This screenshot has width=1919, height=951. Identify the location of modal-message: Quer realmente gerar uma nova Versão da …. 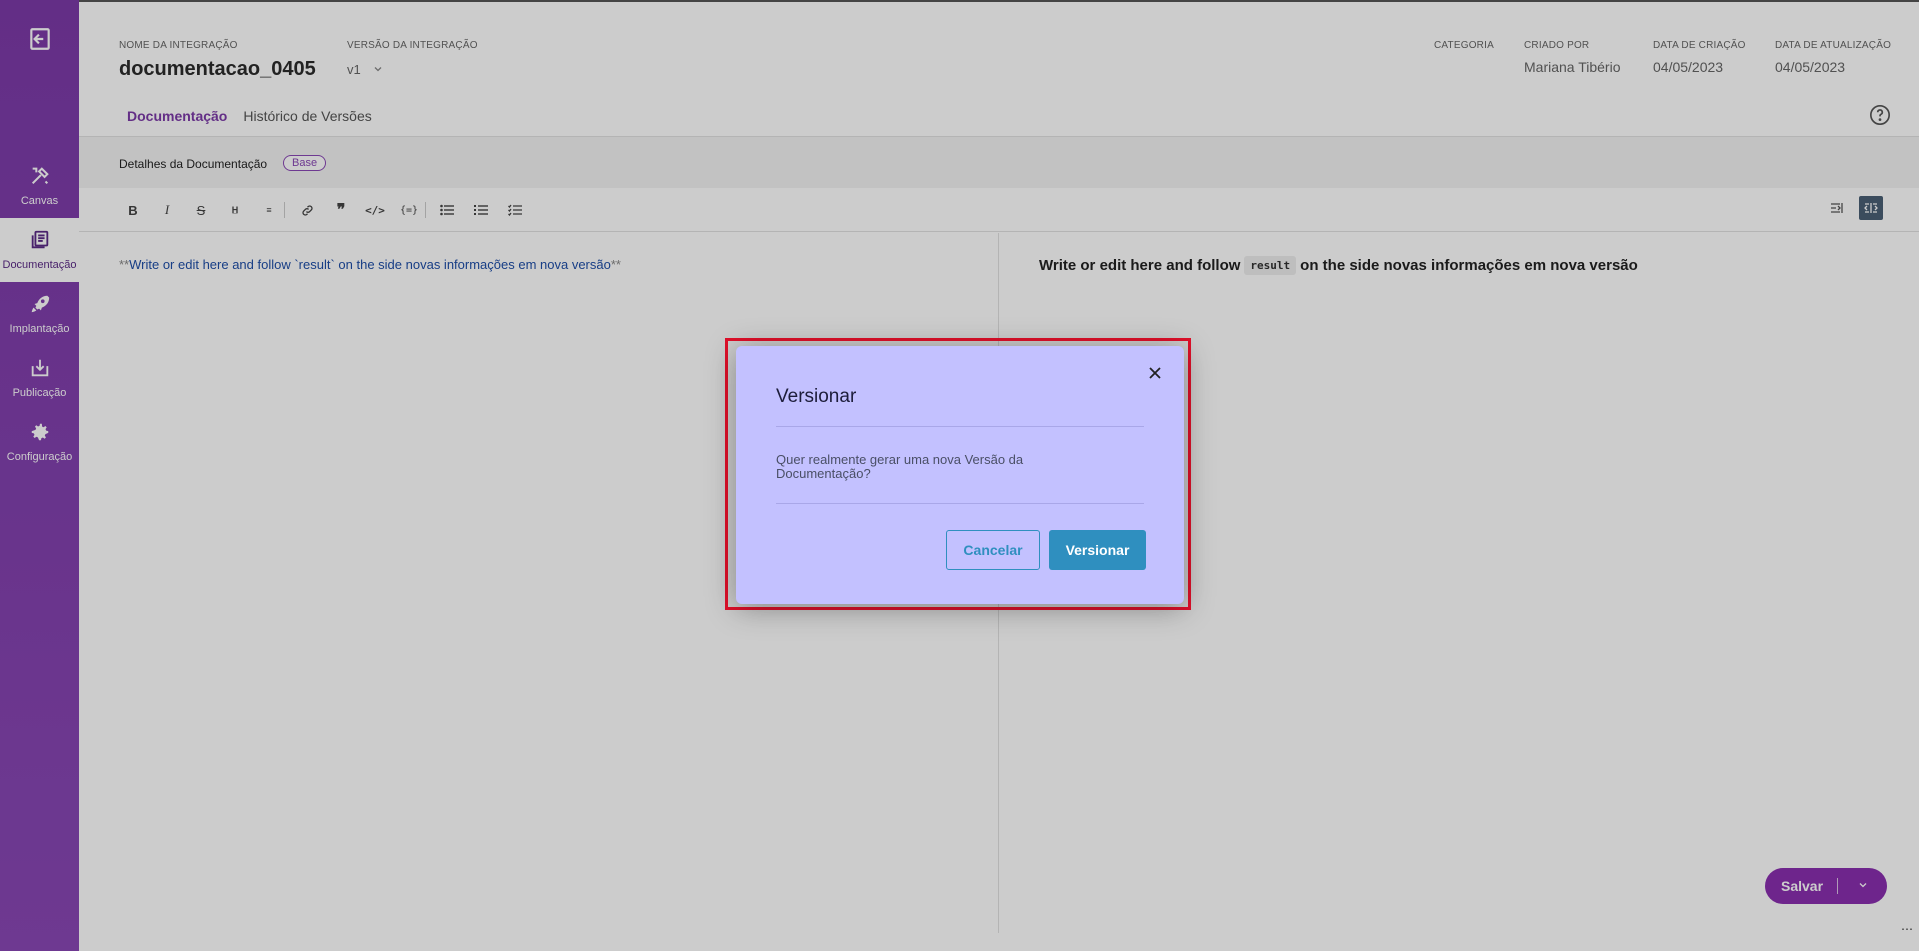
(900, 466).